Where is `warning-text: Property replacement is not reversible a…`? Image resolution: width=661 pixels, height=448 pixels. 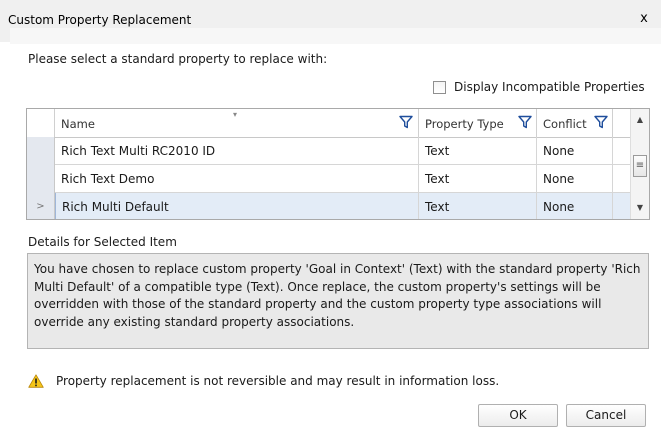
warning-text: Property replacement is not reversible a… is located at coordinates (278, 381).